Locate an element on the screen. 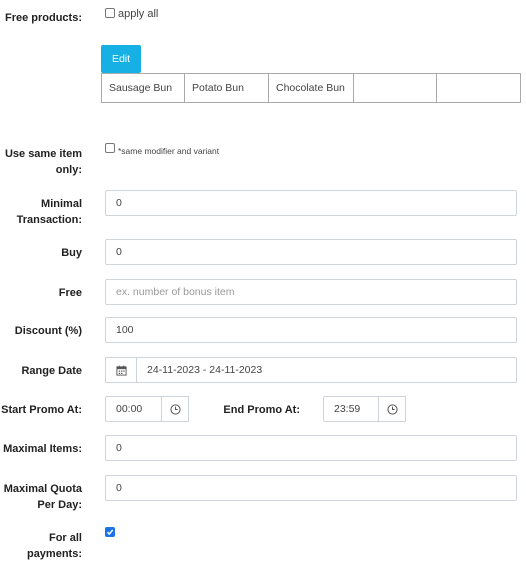 This screenshot has height=567, width=526. end-promo-label: End Promo At: is located at coordinates (261, 410).